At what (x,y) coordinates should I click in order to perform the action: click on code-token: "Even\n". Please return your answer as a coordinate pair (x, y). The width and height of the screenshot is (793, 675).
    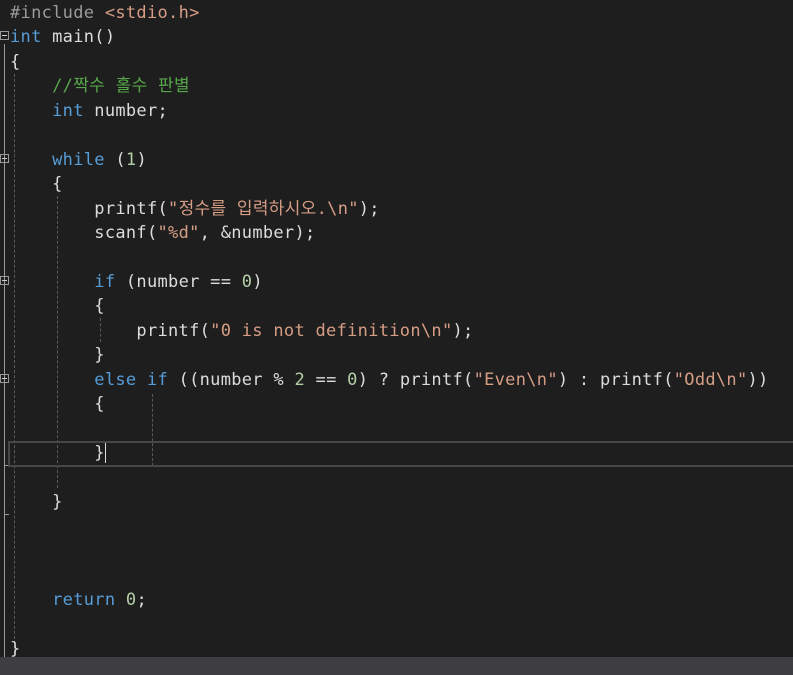
    Looking at the image, I should click on (515, 379).